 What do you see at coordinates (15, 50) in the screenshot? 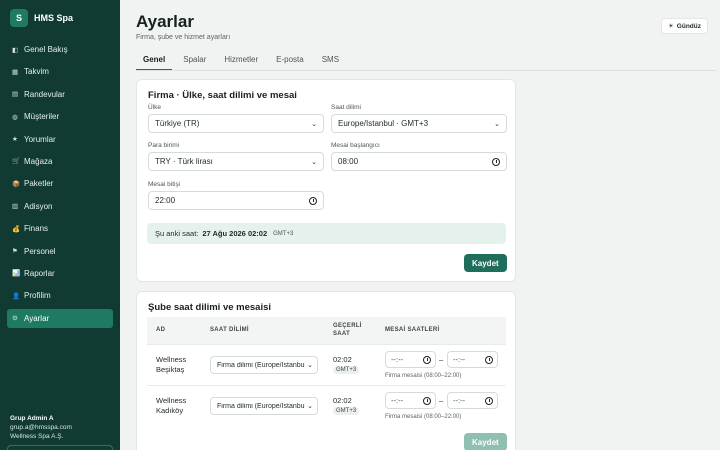
I see `overview-icon: ◧` at bounding box center [15, 50].